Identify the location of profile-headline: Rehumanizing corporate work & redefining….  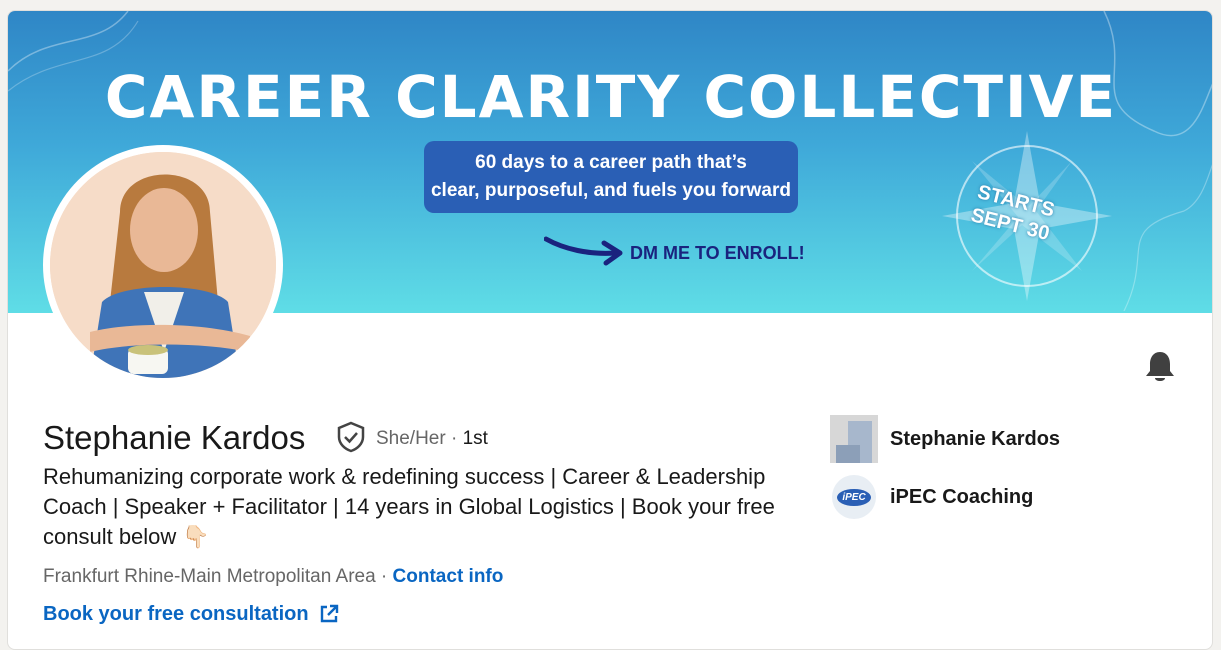
(409, 506).